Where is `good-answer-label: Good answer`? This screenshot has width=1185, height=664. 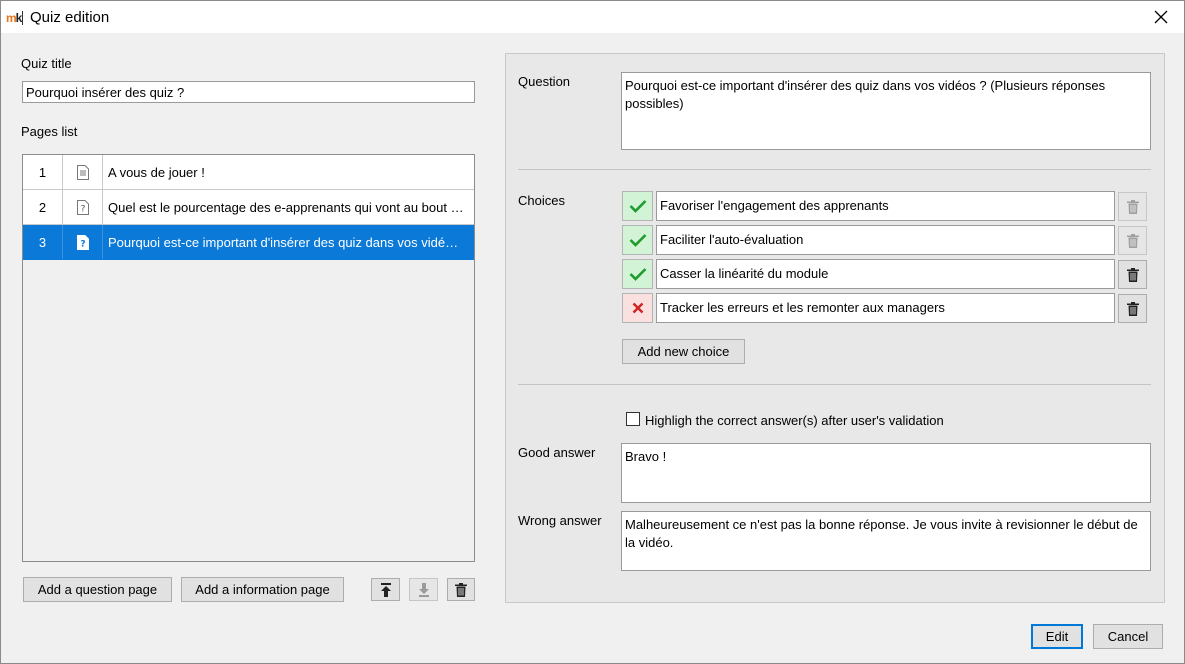 good-answer-label: Good answer is located at coordinates (557, 452).